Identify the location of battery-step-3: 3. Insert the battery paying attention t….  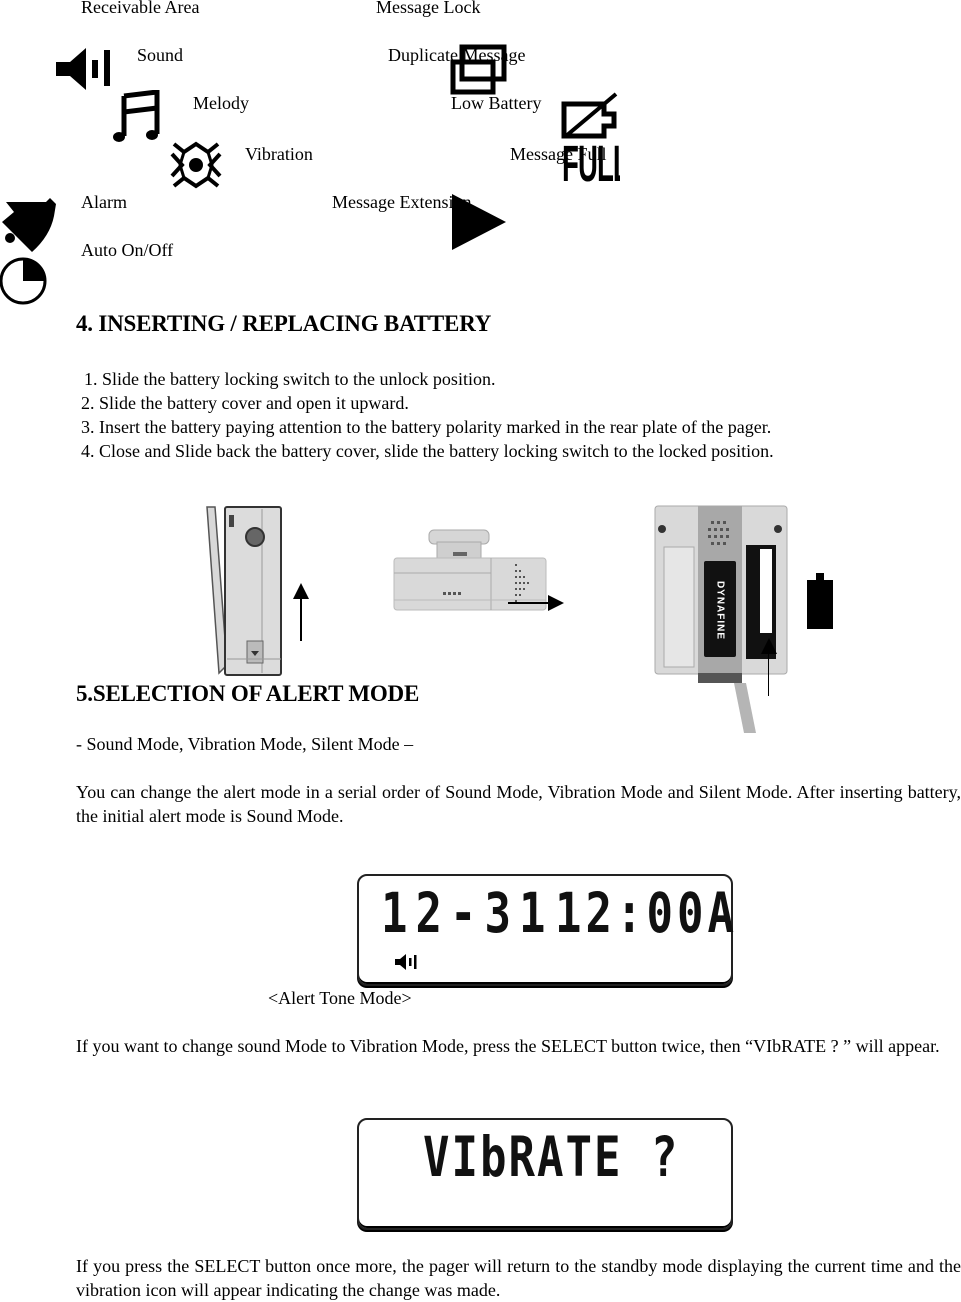
(426, 427).